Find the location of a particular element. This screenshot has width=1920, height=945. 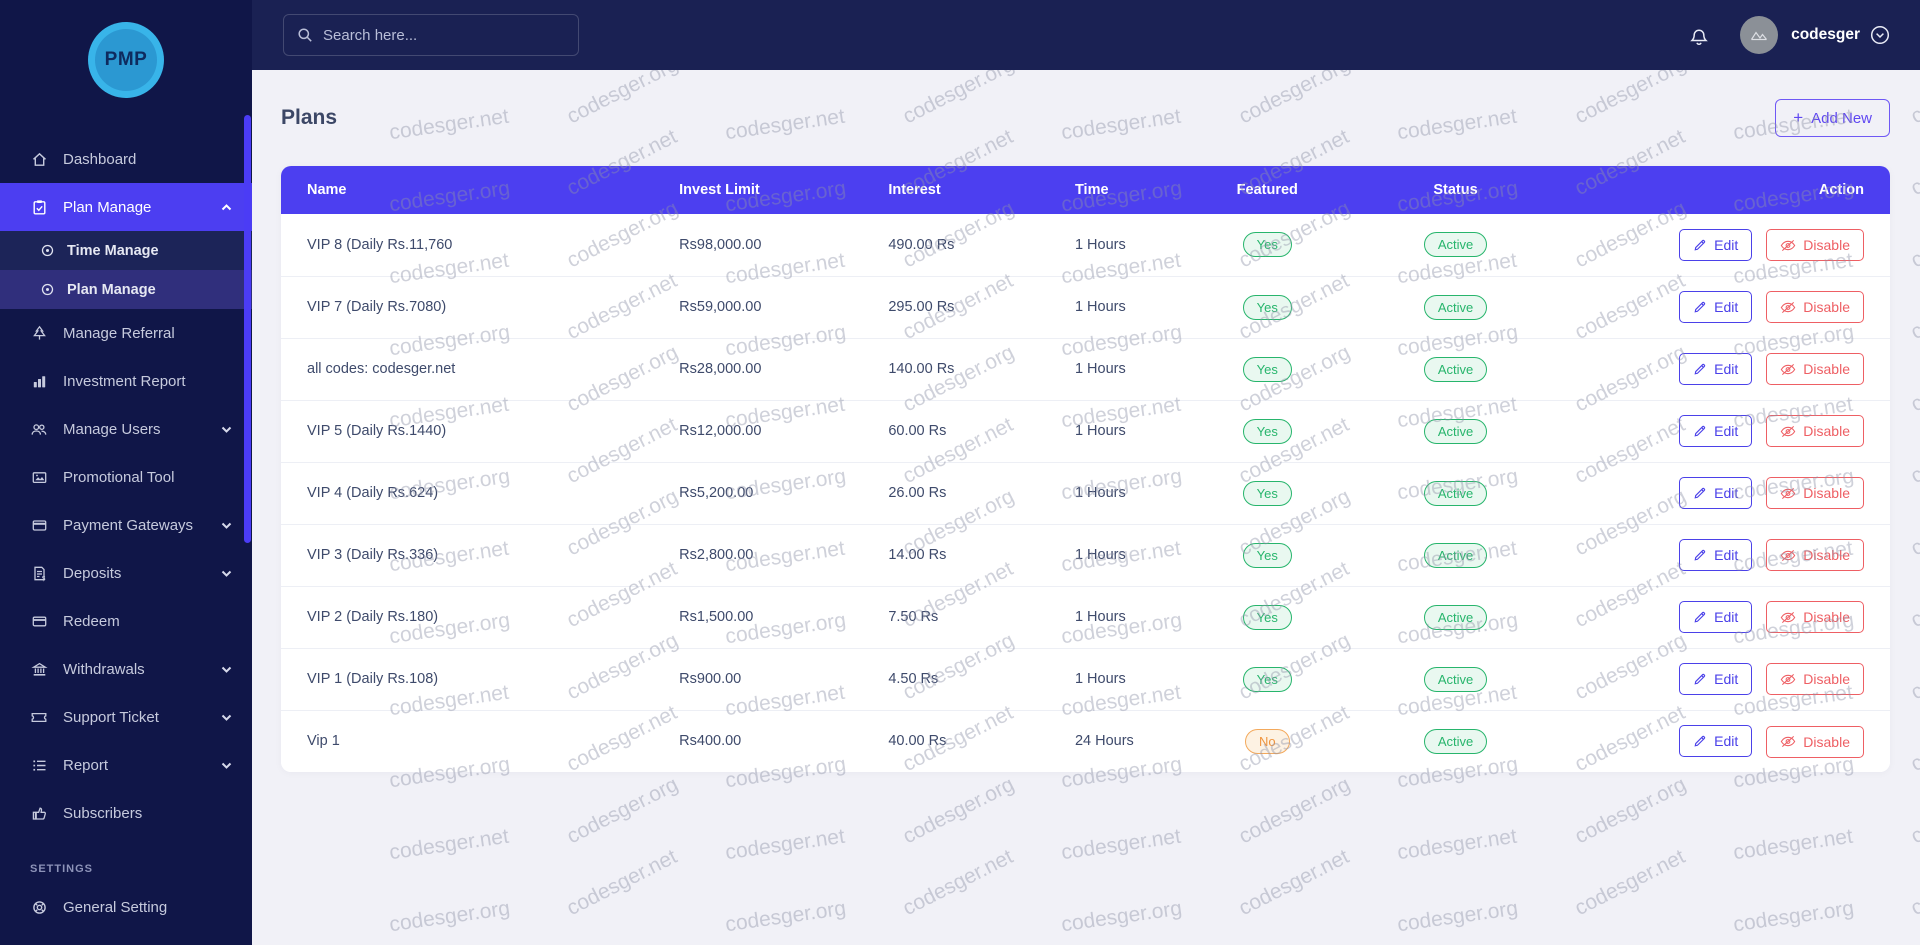

add-new-button: + Add New is located at coordinates (1832, 118).